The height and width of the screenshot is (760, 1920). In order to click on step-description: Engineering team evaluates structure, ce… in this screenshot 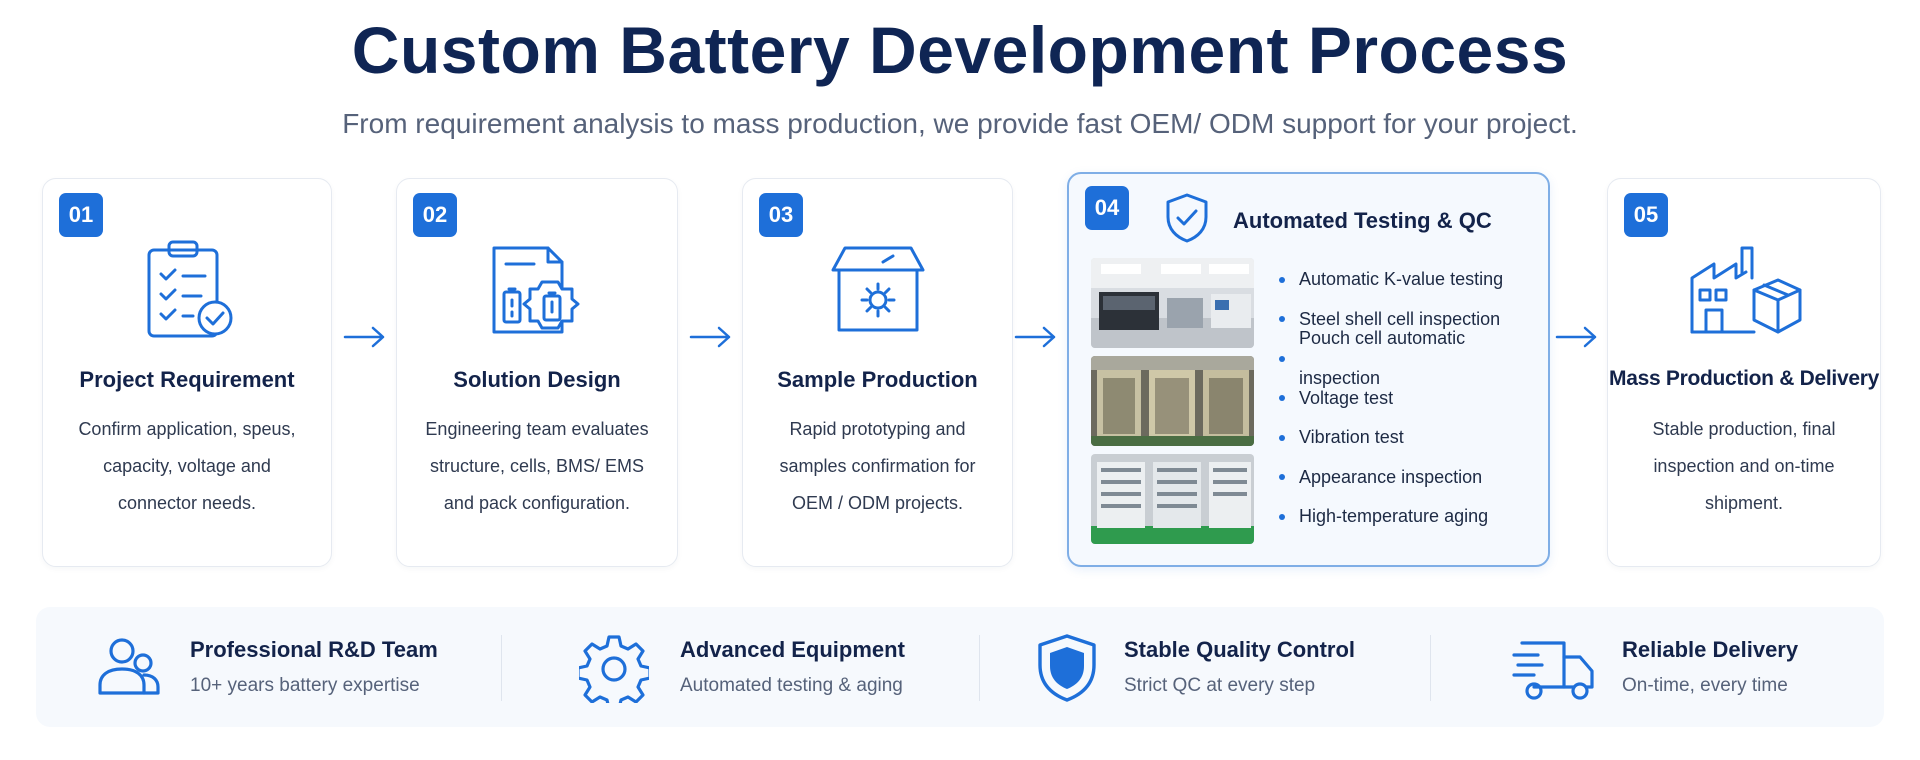, I will do `click(537, 466)`.